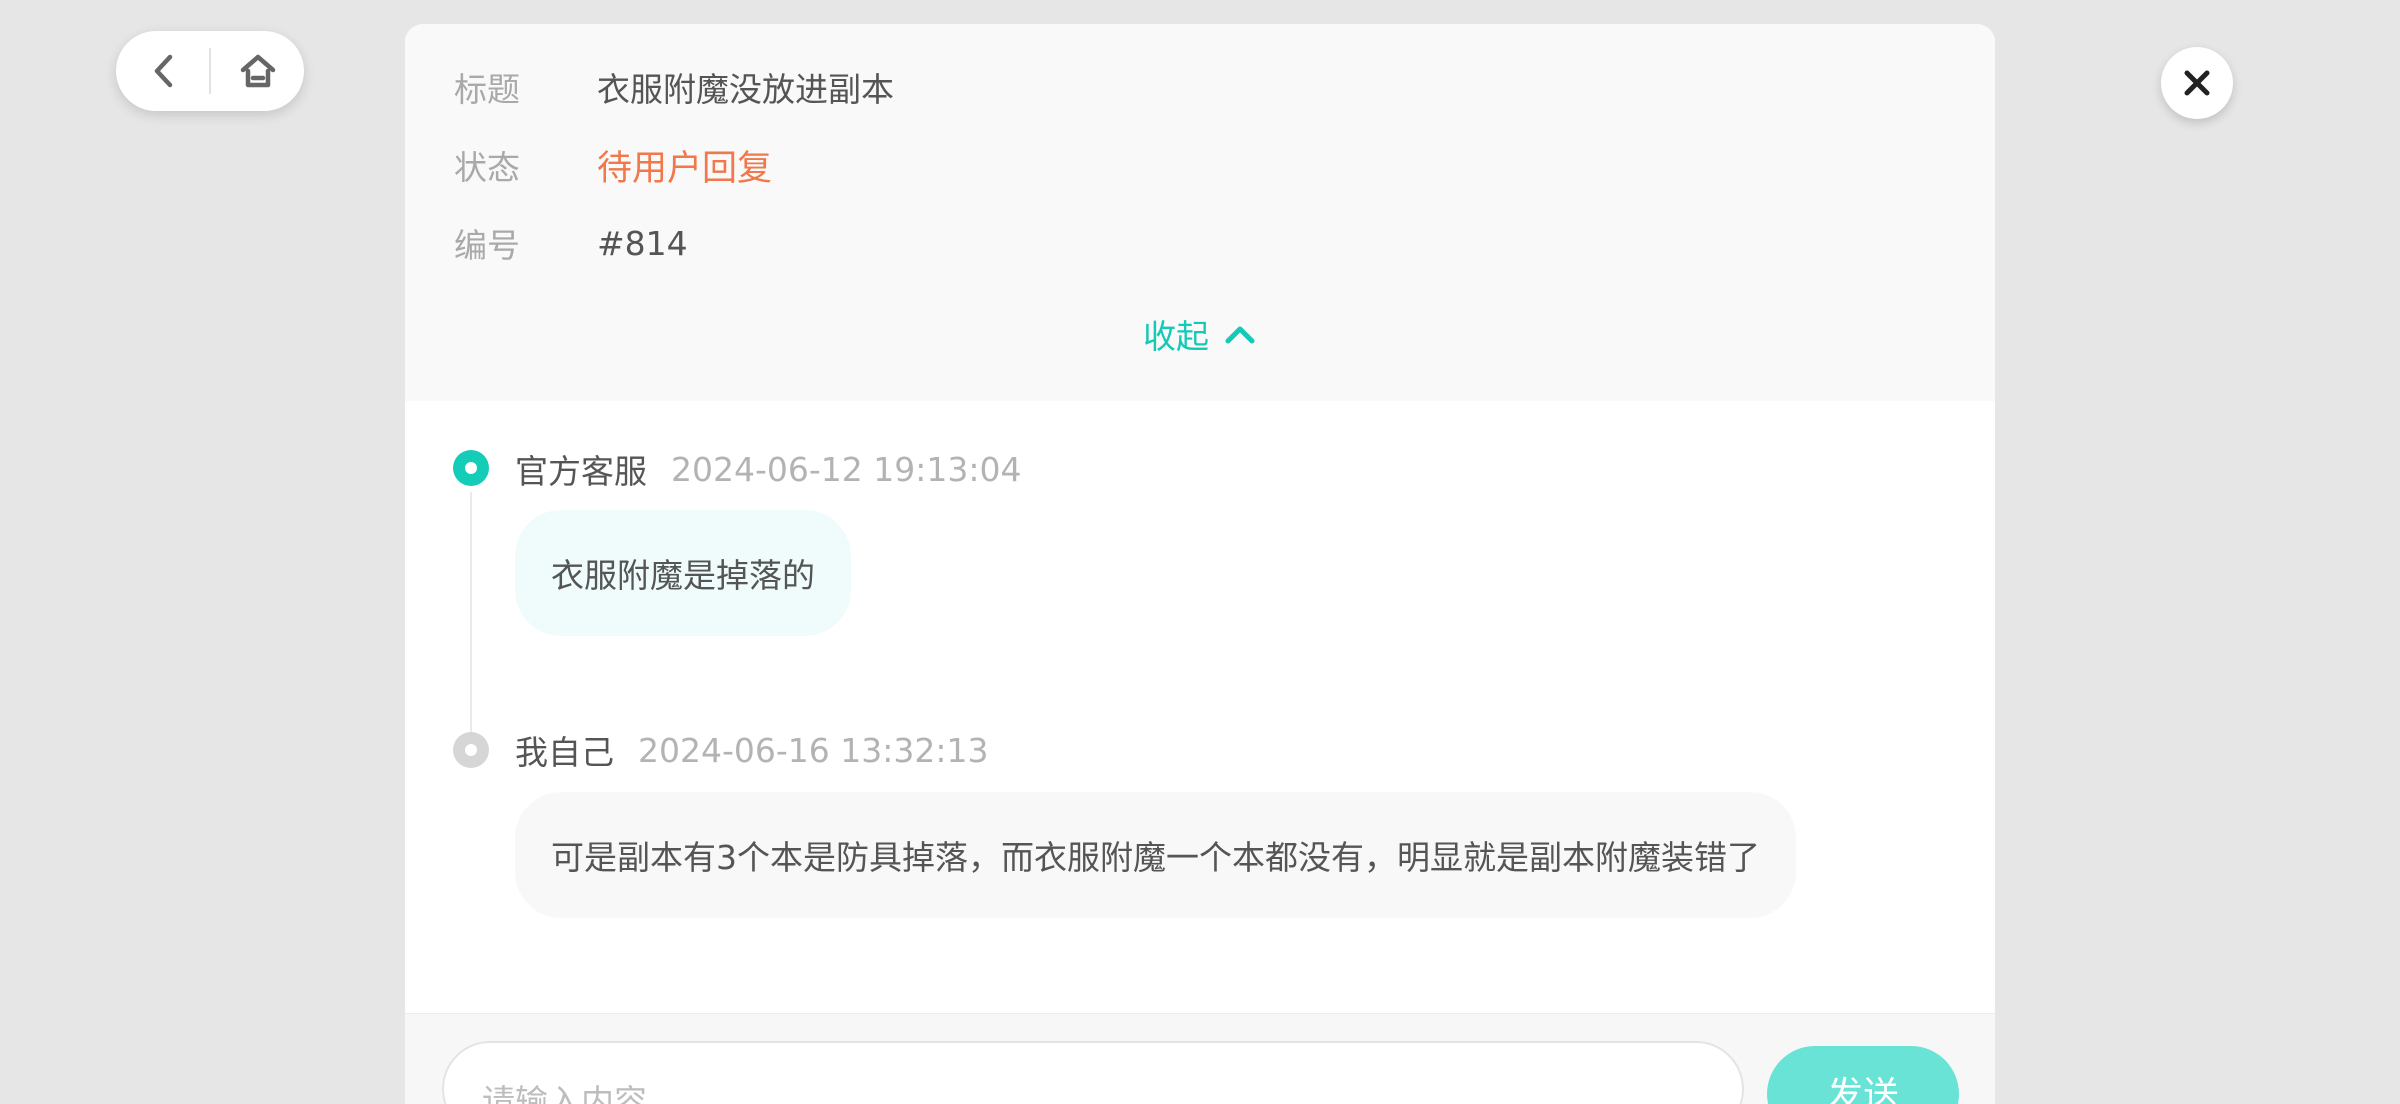  Describe the element at coordinates (210, 71) in the screenshot. I see `nav-capsule` at that location.